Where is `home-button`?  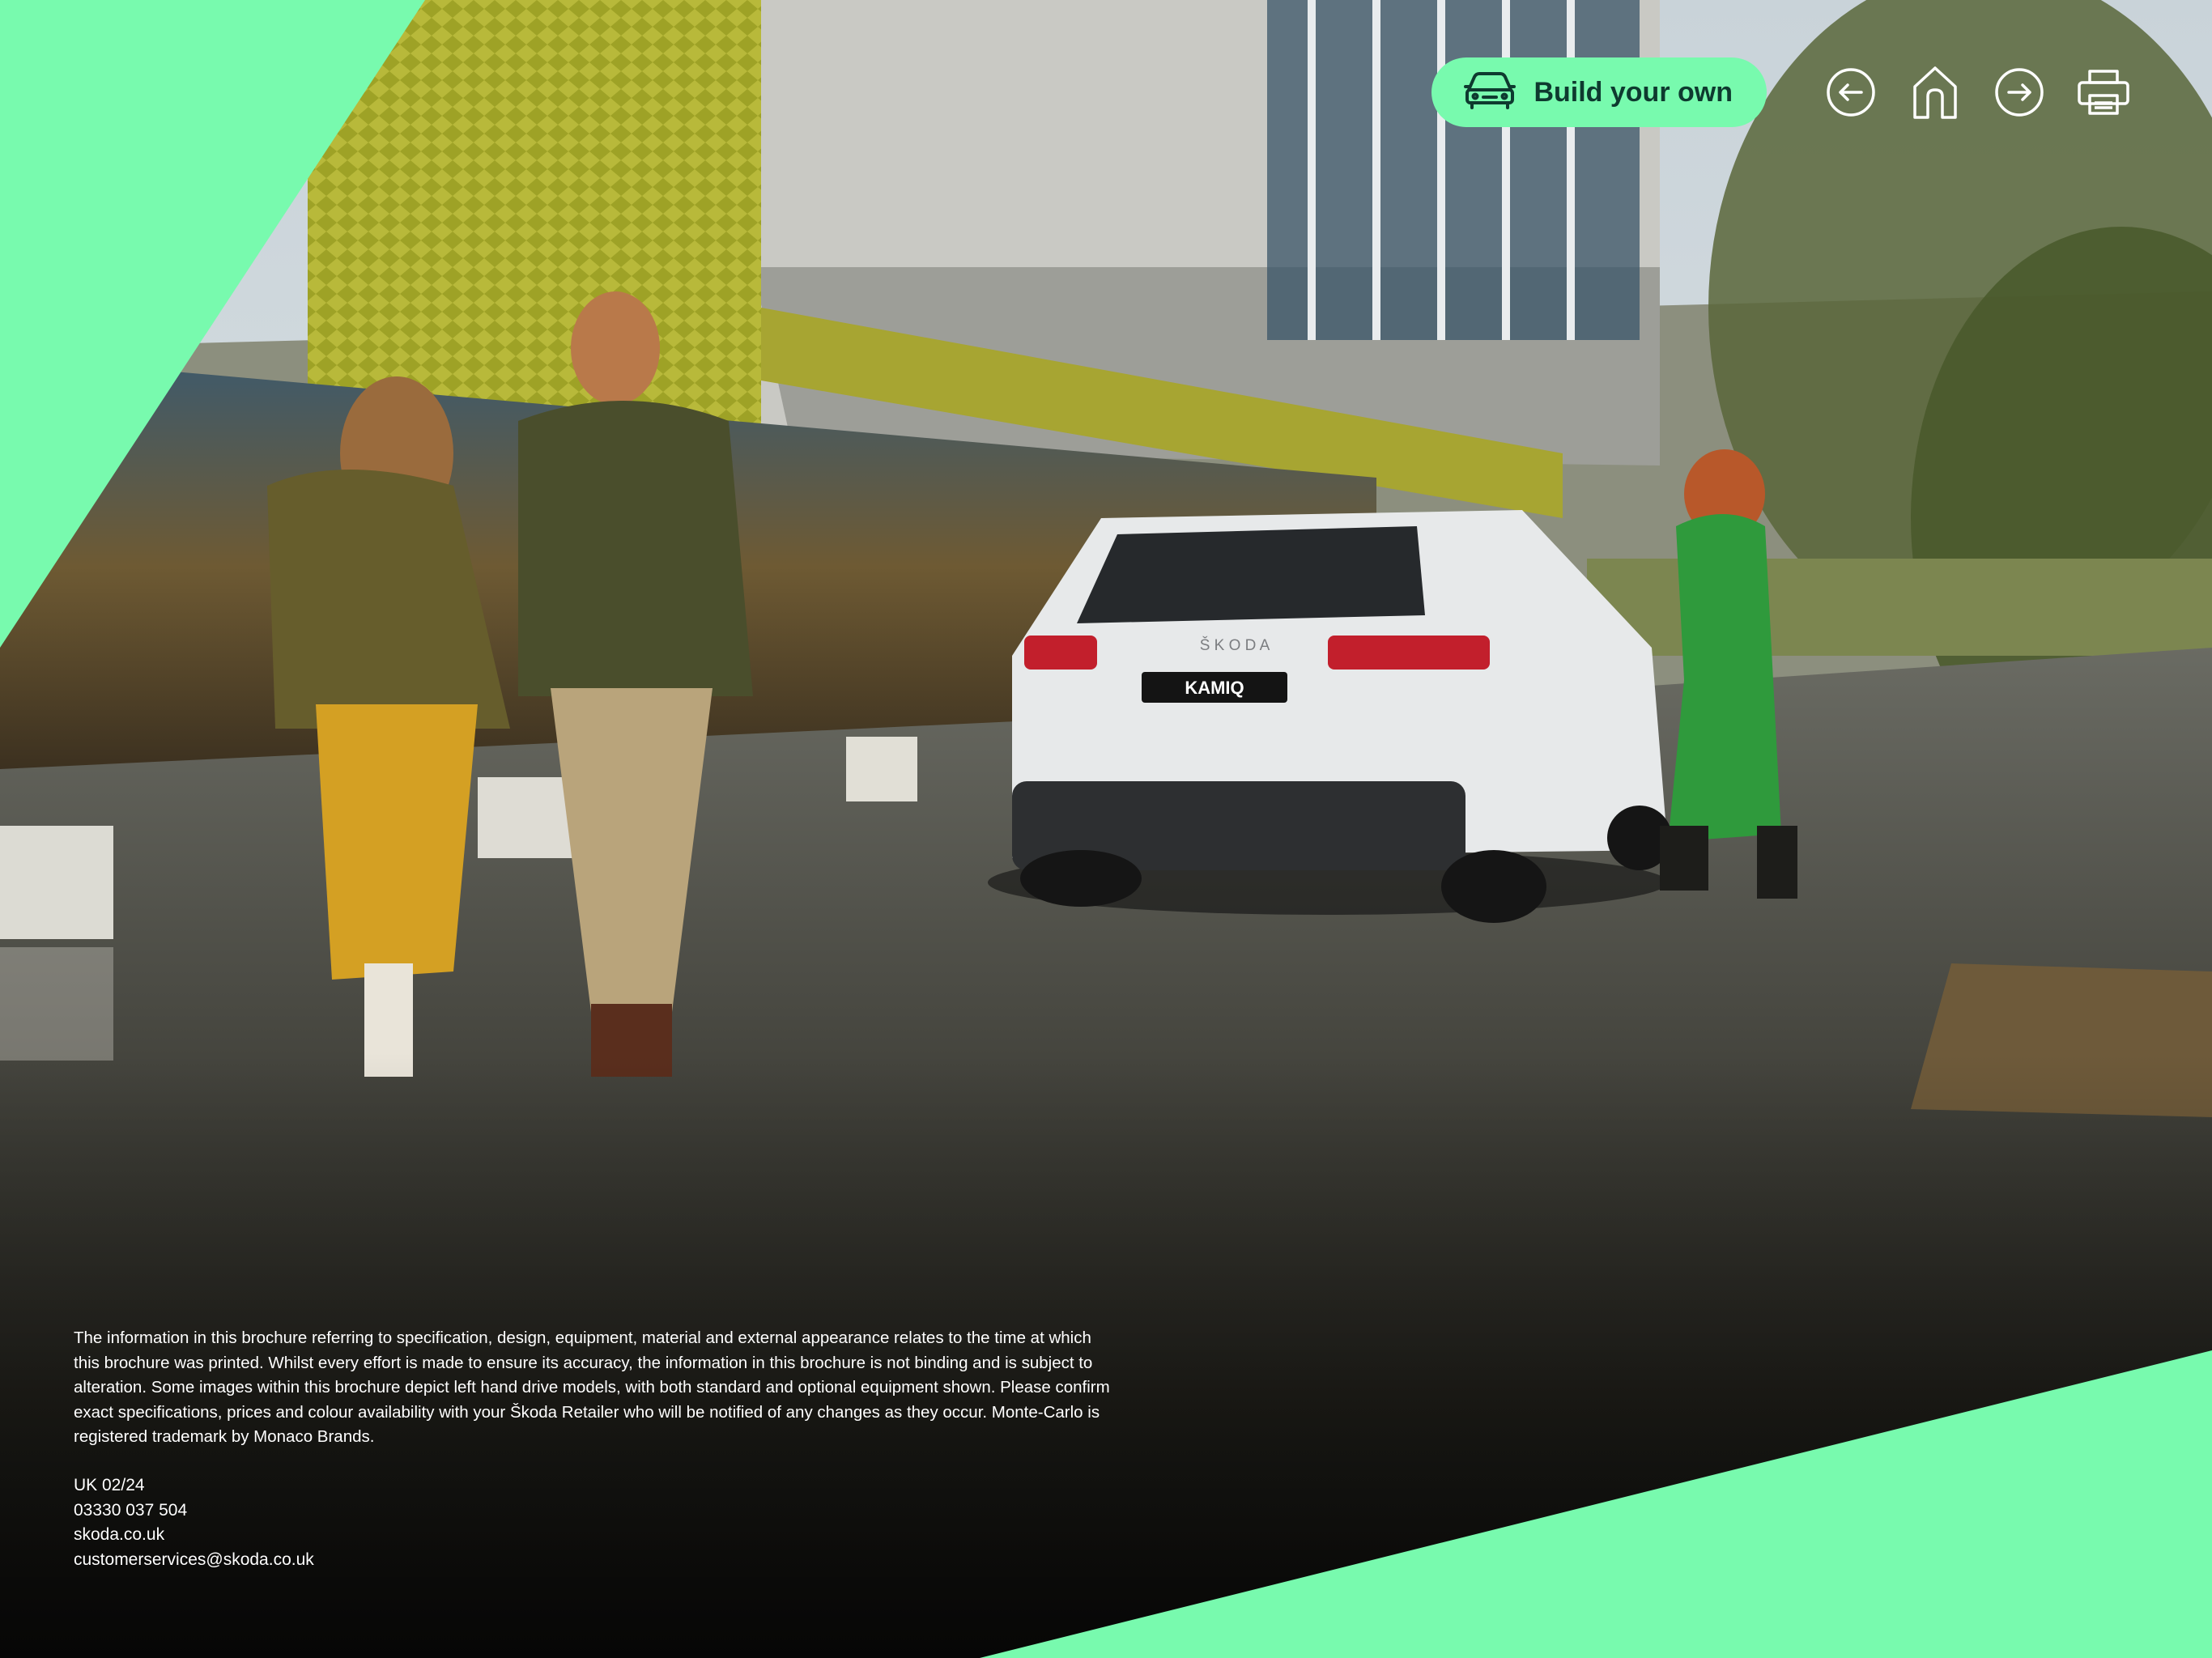
home-button is located at coordinates (1935, 92).